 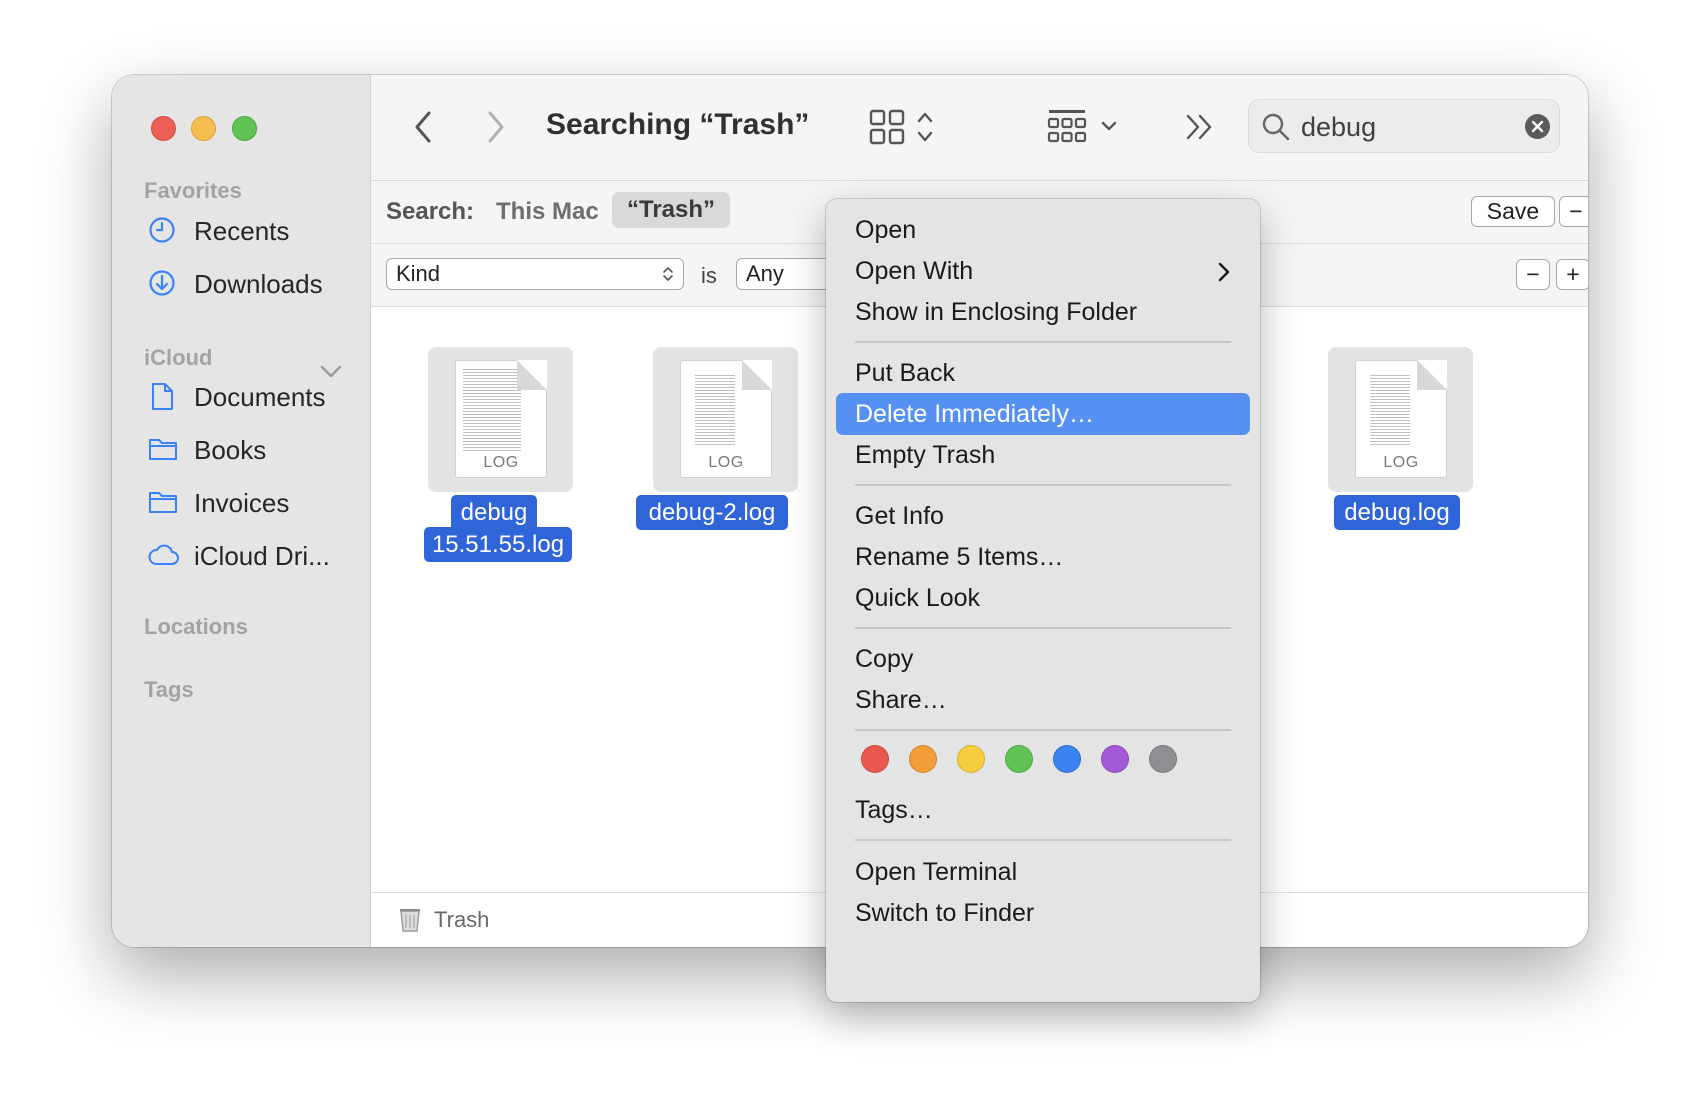 I want to click on search-field: debug, so click(x=1404, y=126).